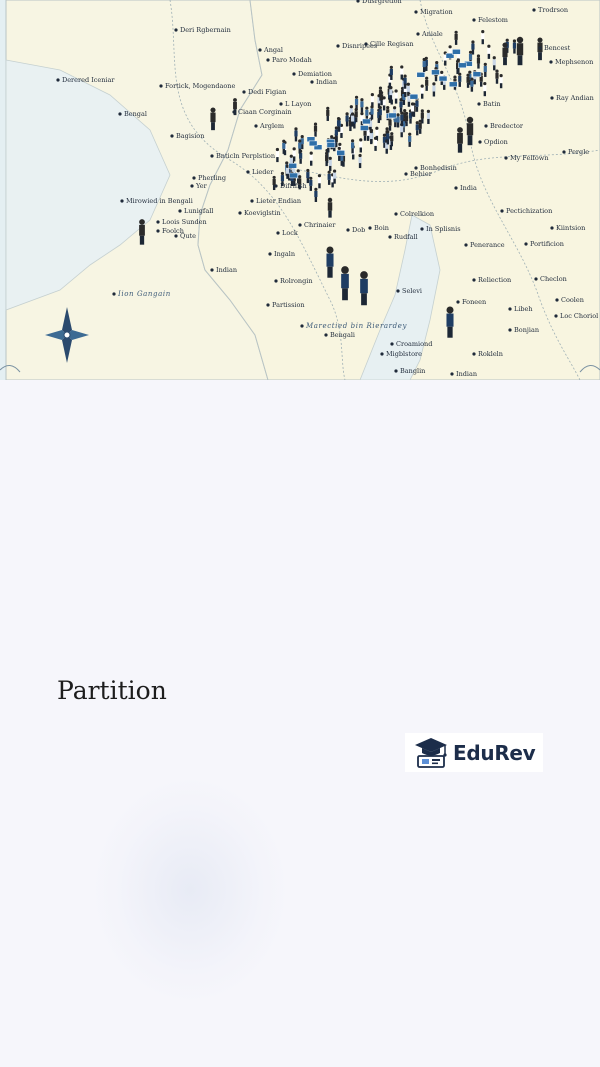 Image resolution: width=600 pixels, height=1067 pixels. What do you see at coordinates (271, 126) in the screenshot?
I see `map-label: Arglem` at bounding box center [271, 126].